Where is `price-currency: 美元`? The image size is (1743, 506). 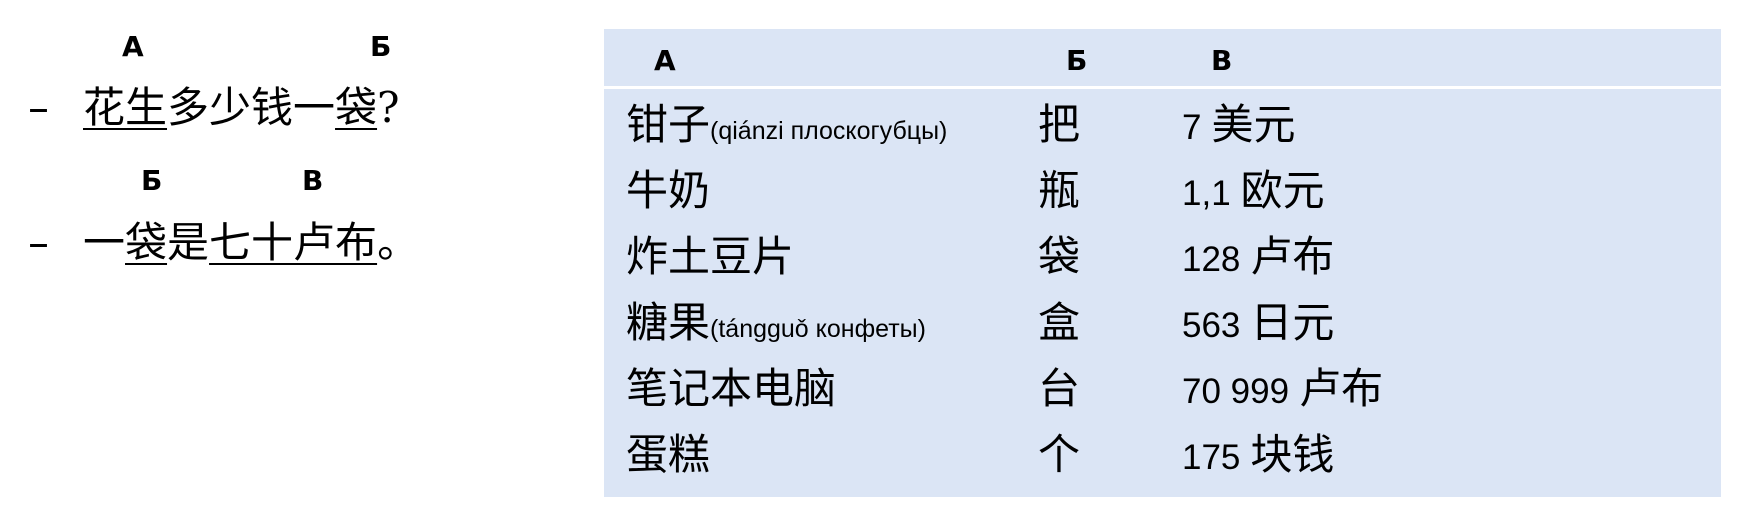 price-currency: 美元 is located at coordinates (1253, 124).